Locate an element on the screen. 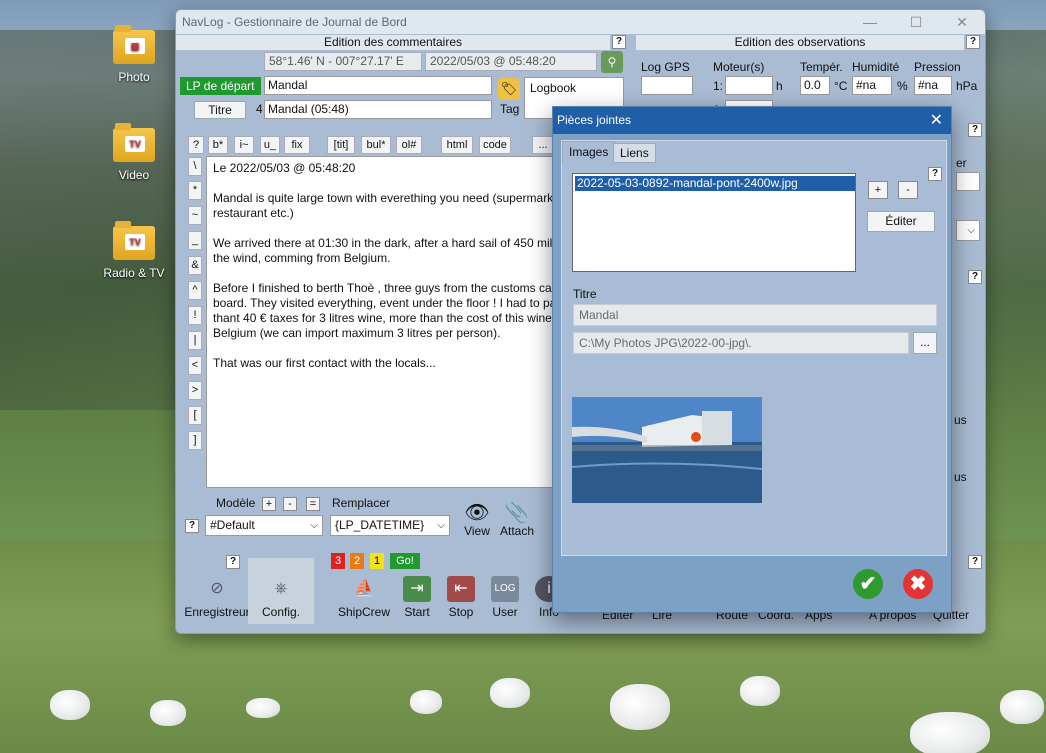  countdown-1: 1 is located at coordinates (377, 561).